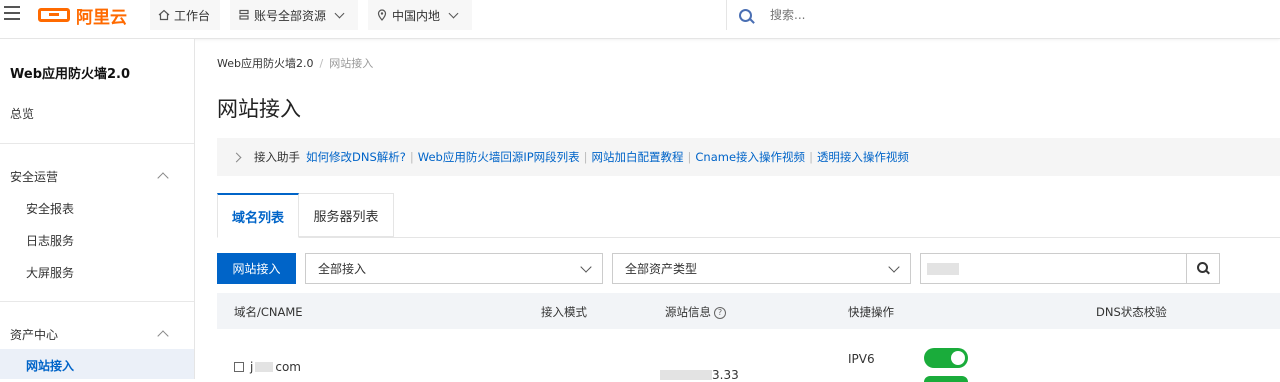 Image resolution: width=1280 pixels, height=382 pixels. Describe the element at coordinates (761, 268) in the screenshot. I see `asset-type-select: 全部资产类型` at that location.